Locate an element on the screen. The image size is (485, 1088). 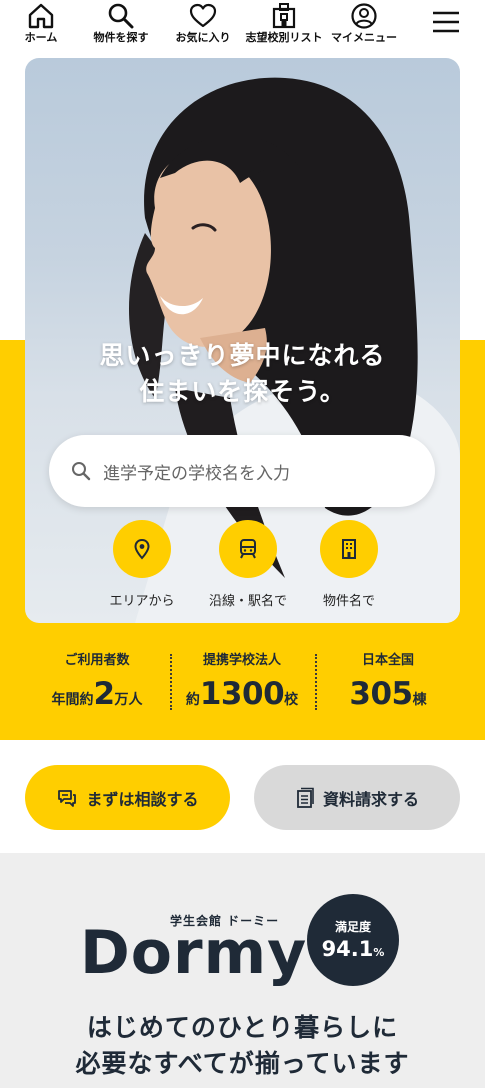
stat-partners-label: 提携学校法人 is located at coordinates (241, 660).